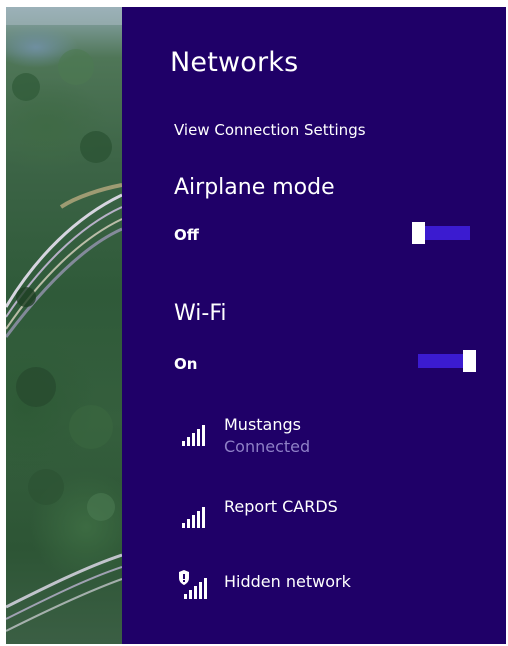  Describe the element at coordinates (270, 130) in the screenshot. I see `view-connection-settings-link: View Connection Settings` at that location.